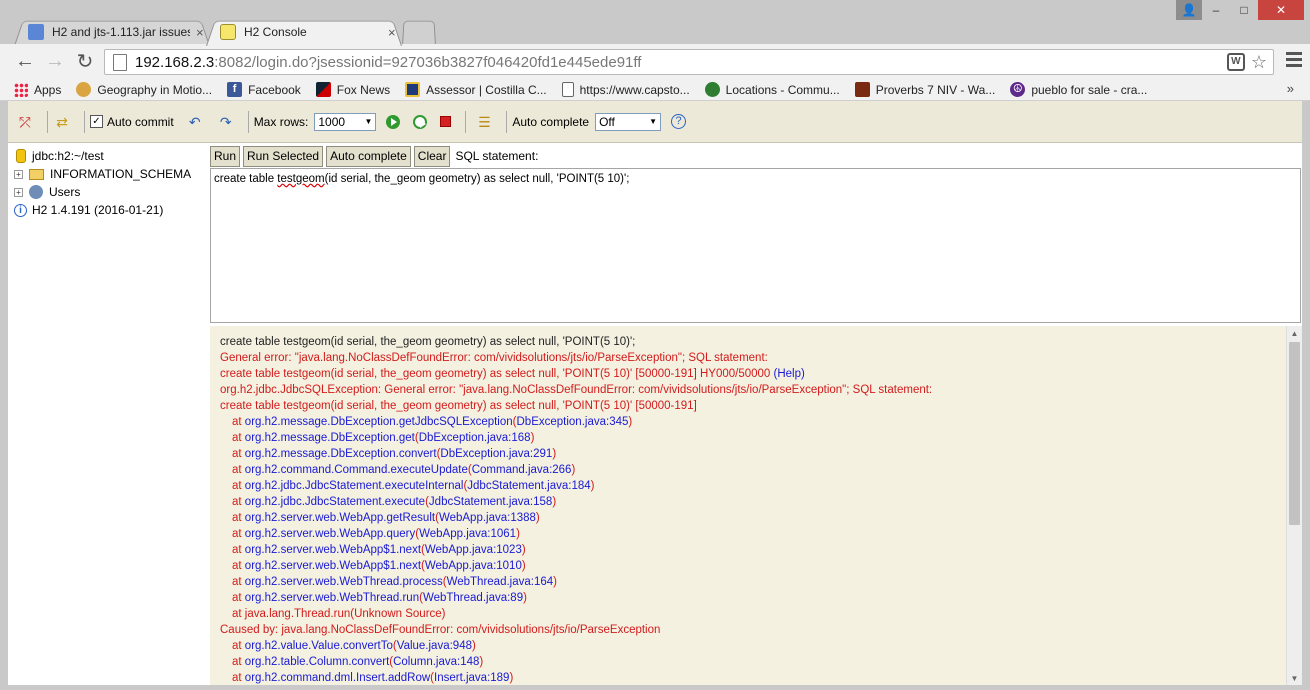 The height and width of the screenshot is (690, 1310). Describe the element at coordinates (330, 534) in the screenshot. I see `stack-method-link: org.h2.server.web.WebApp.query` at that location.